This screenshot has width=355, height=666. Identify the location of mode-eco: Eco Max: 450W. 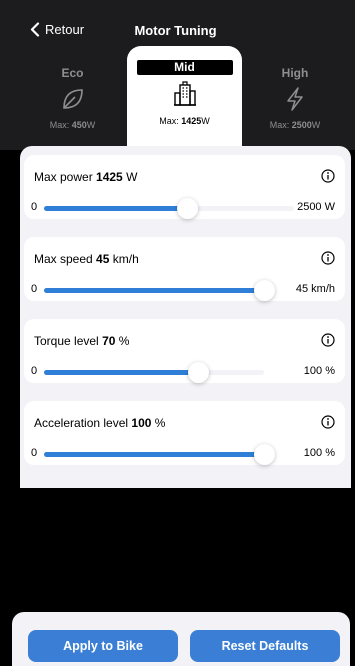
(72, 98).